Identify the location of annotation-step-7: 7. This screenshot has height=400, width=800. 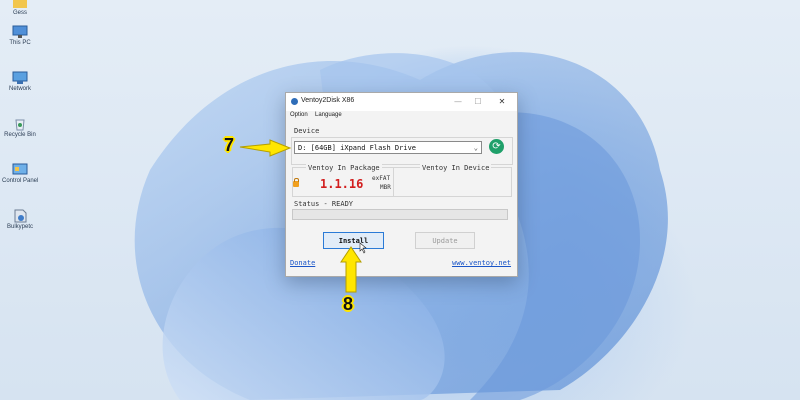
(229, 145).